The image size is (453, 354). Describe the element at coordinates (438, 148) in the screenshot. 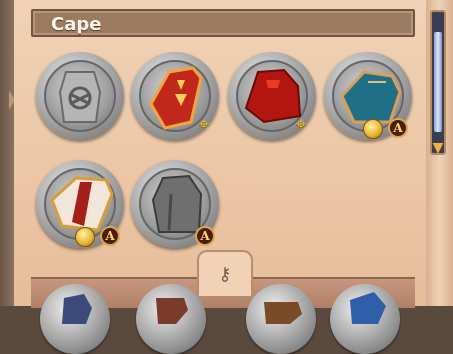

I see `scroll-down-button: ▼` at that location.